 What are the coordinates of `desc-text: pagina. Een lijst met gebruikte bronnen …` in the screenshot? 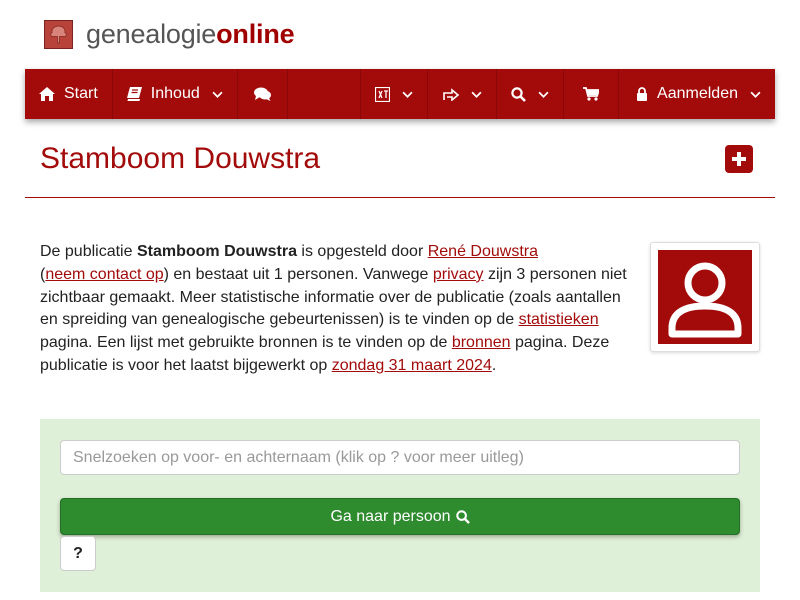 It's located at (246, 343).